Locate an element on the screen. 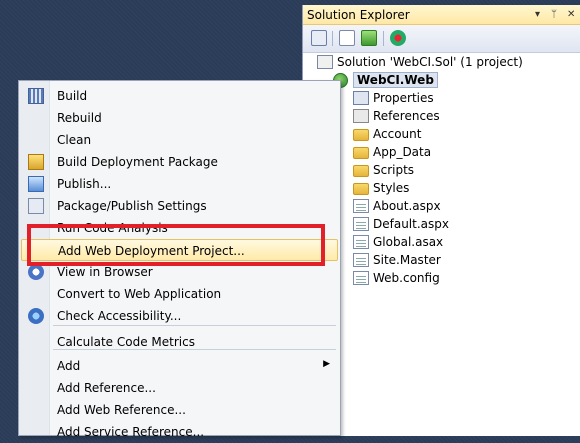 The width and height of the screenshot is (580, 443). refresh-icon is located at coordinates (369, 38).